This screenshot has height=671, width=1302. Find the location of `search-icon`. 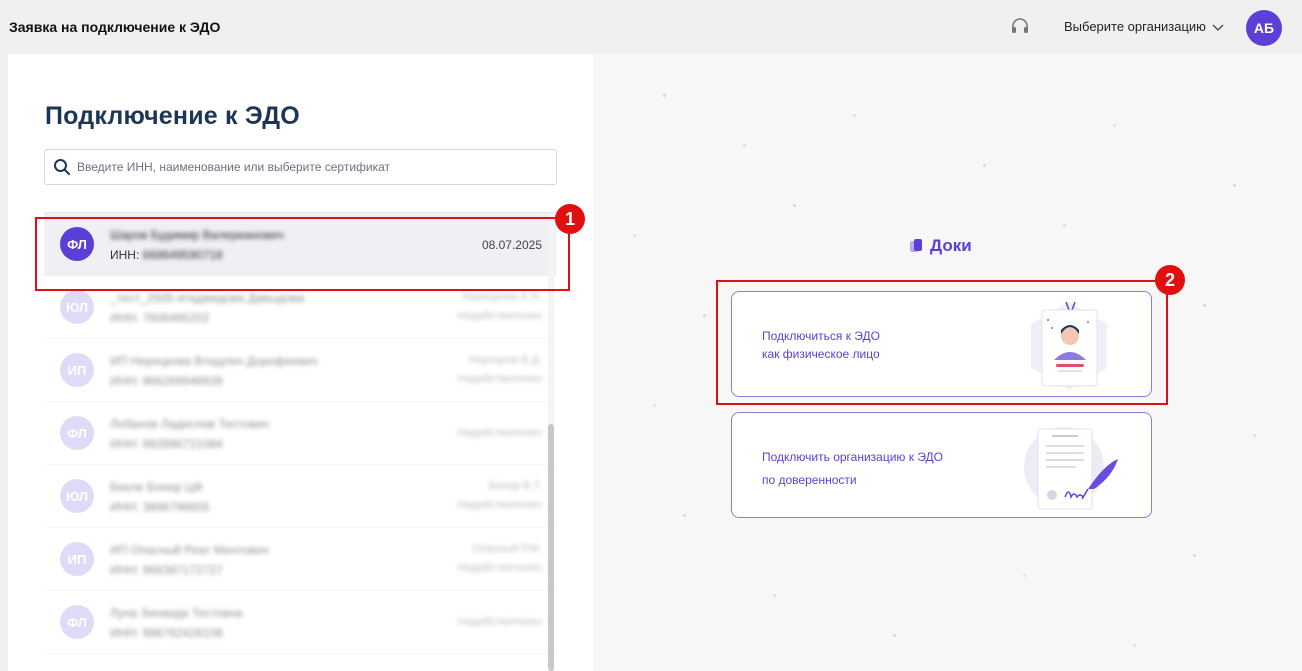

search-icon is located at coordinates (62, 167).